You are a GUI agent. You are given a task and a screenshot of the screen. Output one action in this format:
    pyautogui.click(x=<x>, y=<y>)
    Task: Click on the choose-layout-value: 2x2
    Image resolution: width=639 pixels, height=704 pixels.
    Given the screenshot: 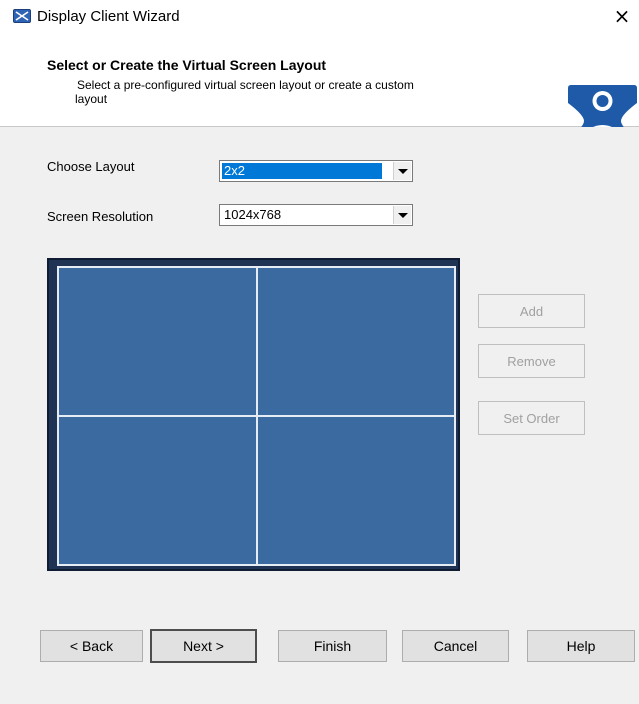 What is the action you would take?
    pyautogui.click(x=302, y=171)
    